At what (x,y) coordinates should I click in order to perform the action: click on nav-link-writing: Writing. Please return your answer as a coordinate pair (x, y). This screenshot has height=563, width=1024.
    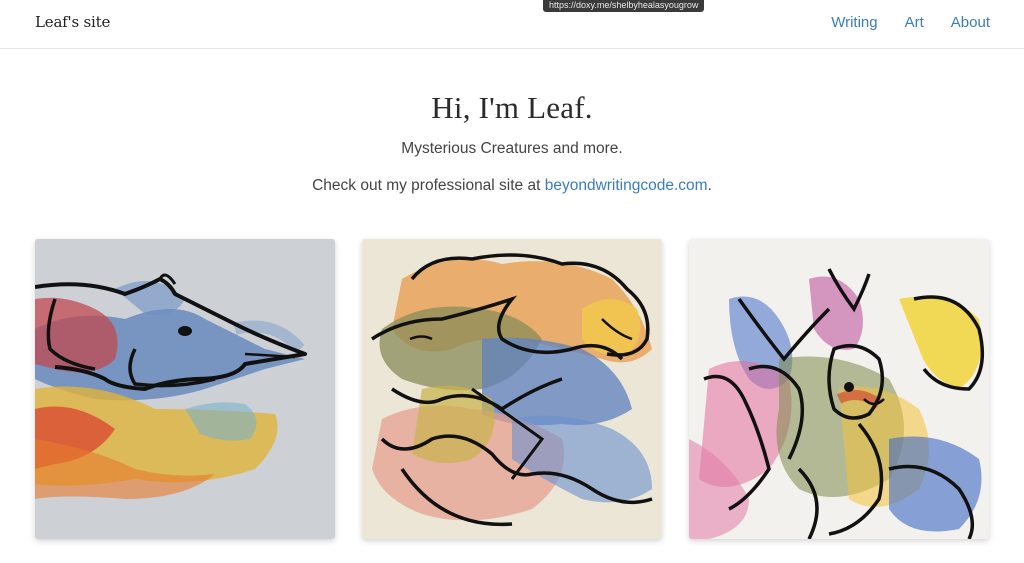
    Looking at the image, I should click on (854, 22).